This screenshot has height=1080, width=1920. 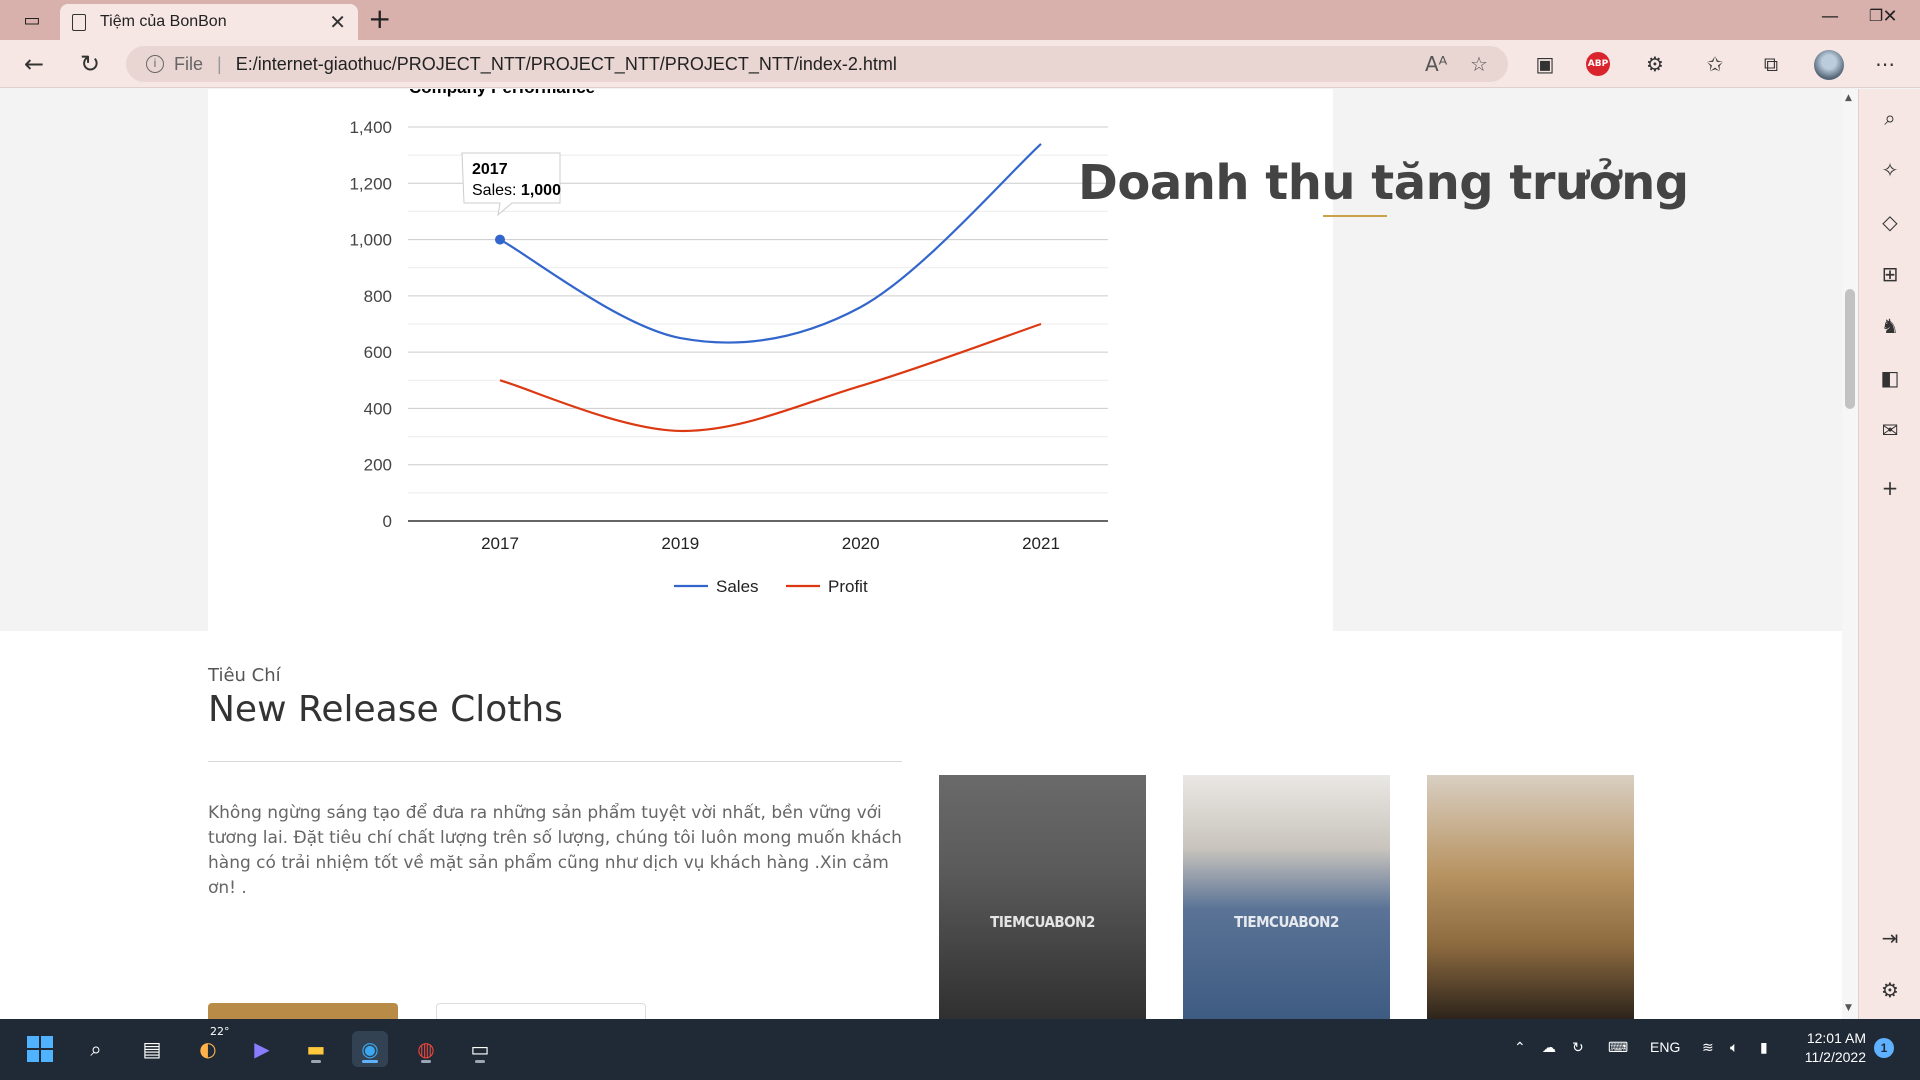 I want to click on favorites-icon: ✩, so click(x=1715, y=64).